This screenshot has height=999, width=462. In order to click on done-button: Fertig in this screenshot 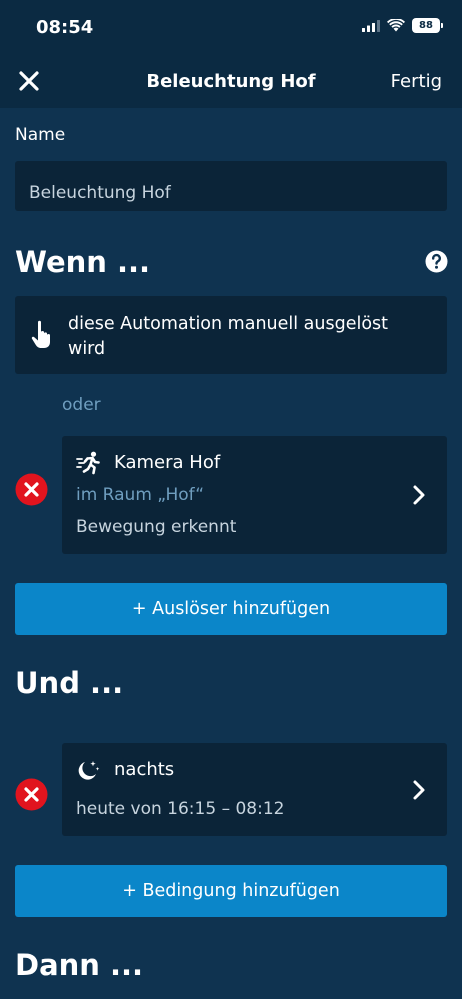, I will do `click(416, 81)`.